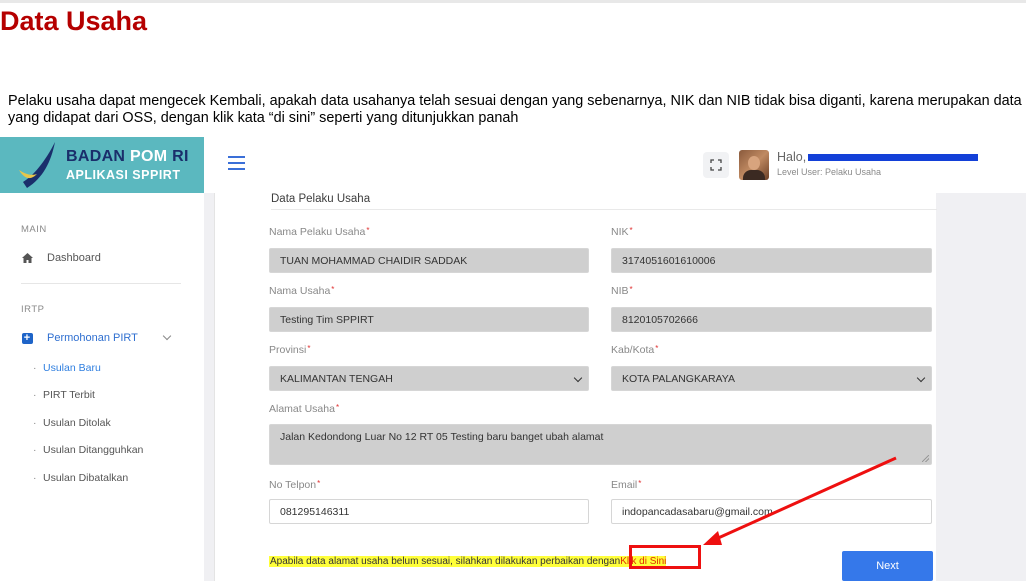  I want to click on label-nib: NIB*, so click(622, 291).